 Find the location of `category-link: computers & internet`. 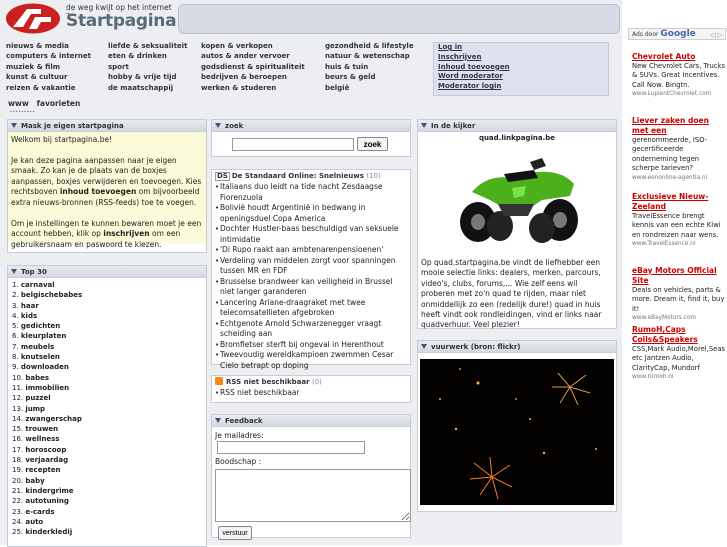

category-link: computers & internet is located at coordinates (48, 56).